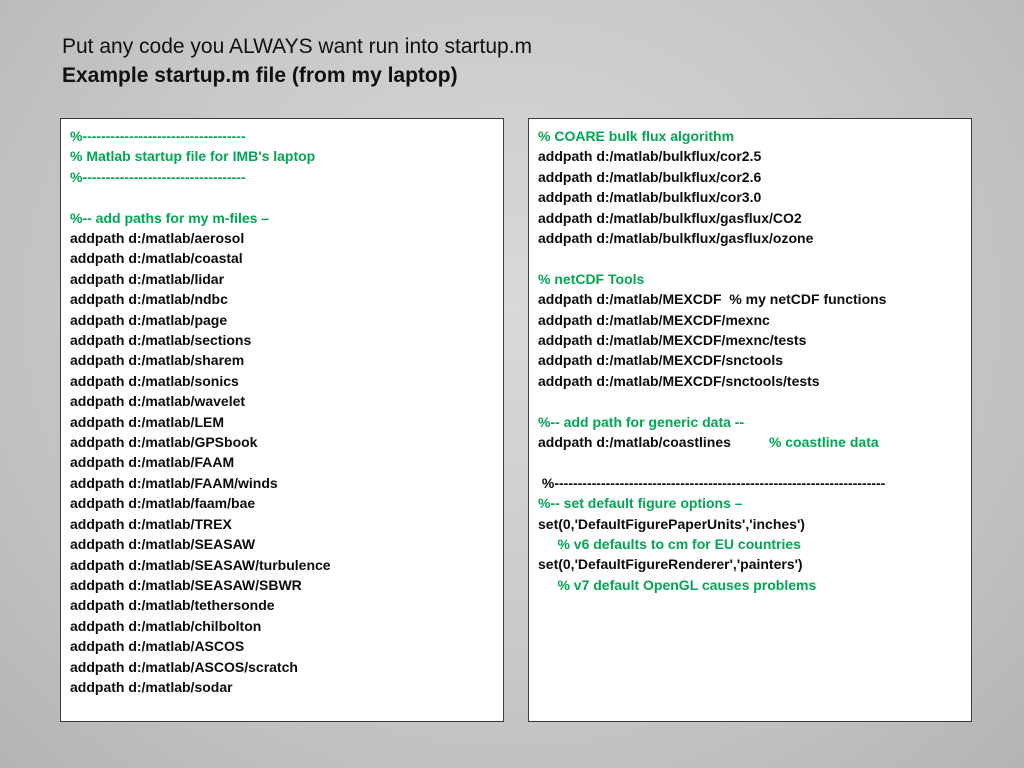 This screenshot has width=1024, height=768. What do you see at coordinates (677, 584) in the screenshot?
I see `code-text: % v7 default OpenGL causes problems` at bounding box center [677, 584].